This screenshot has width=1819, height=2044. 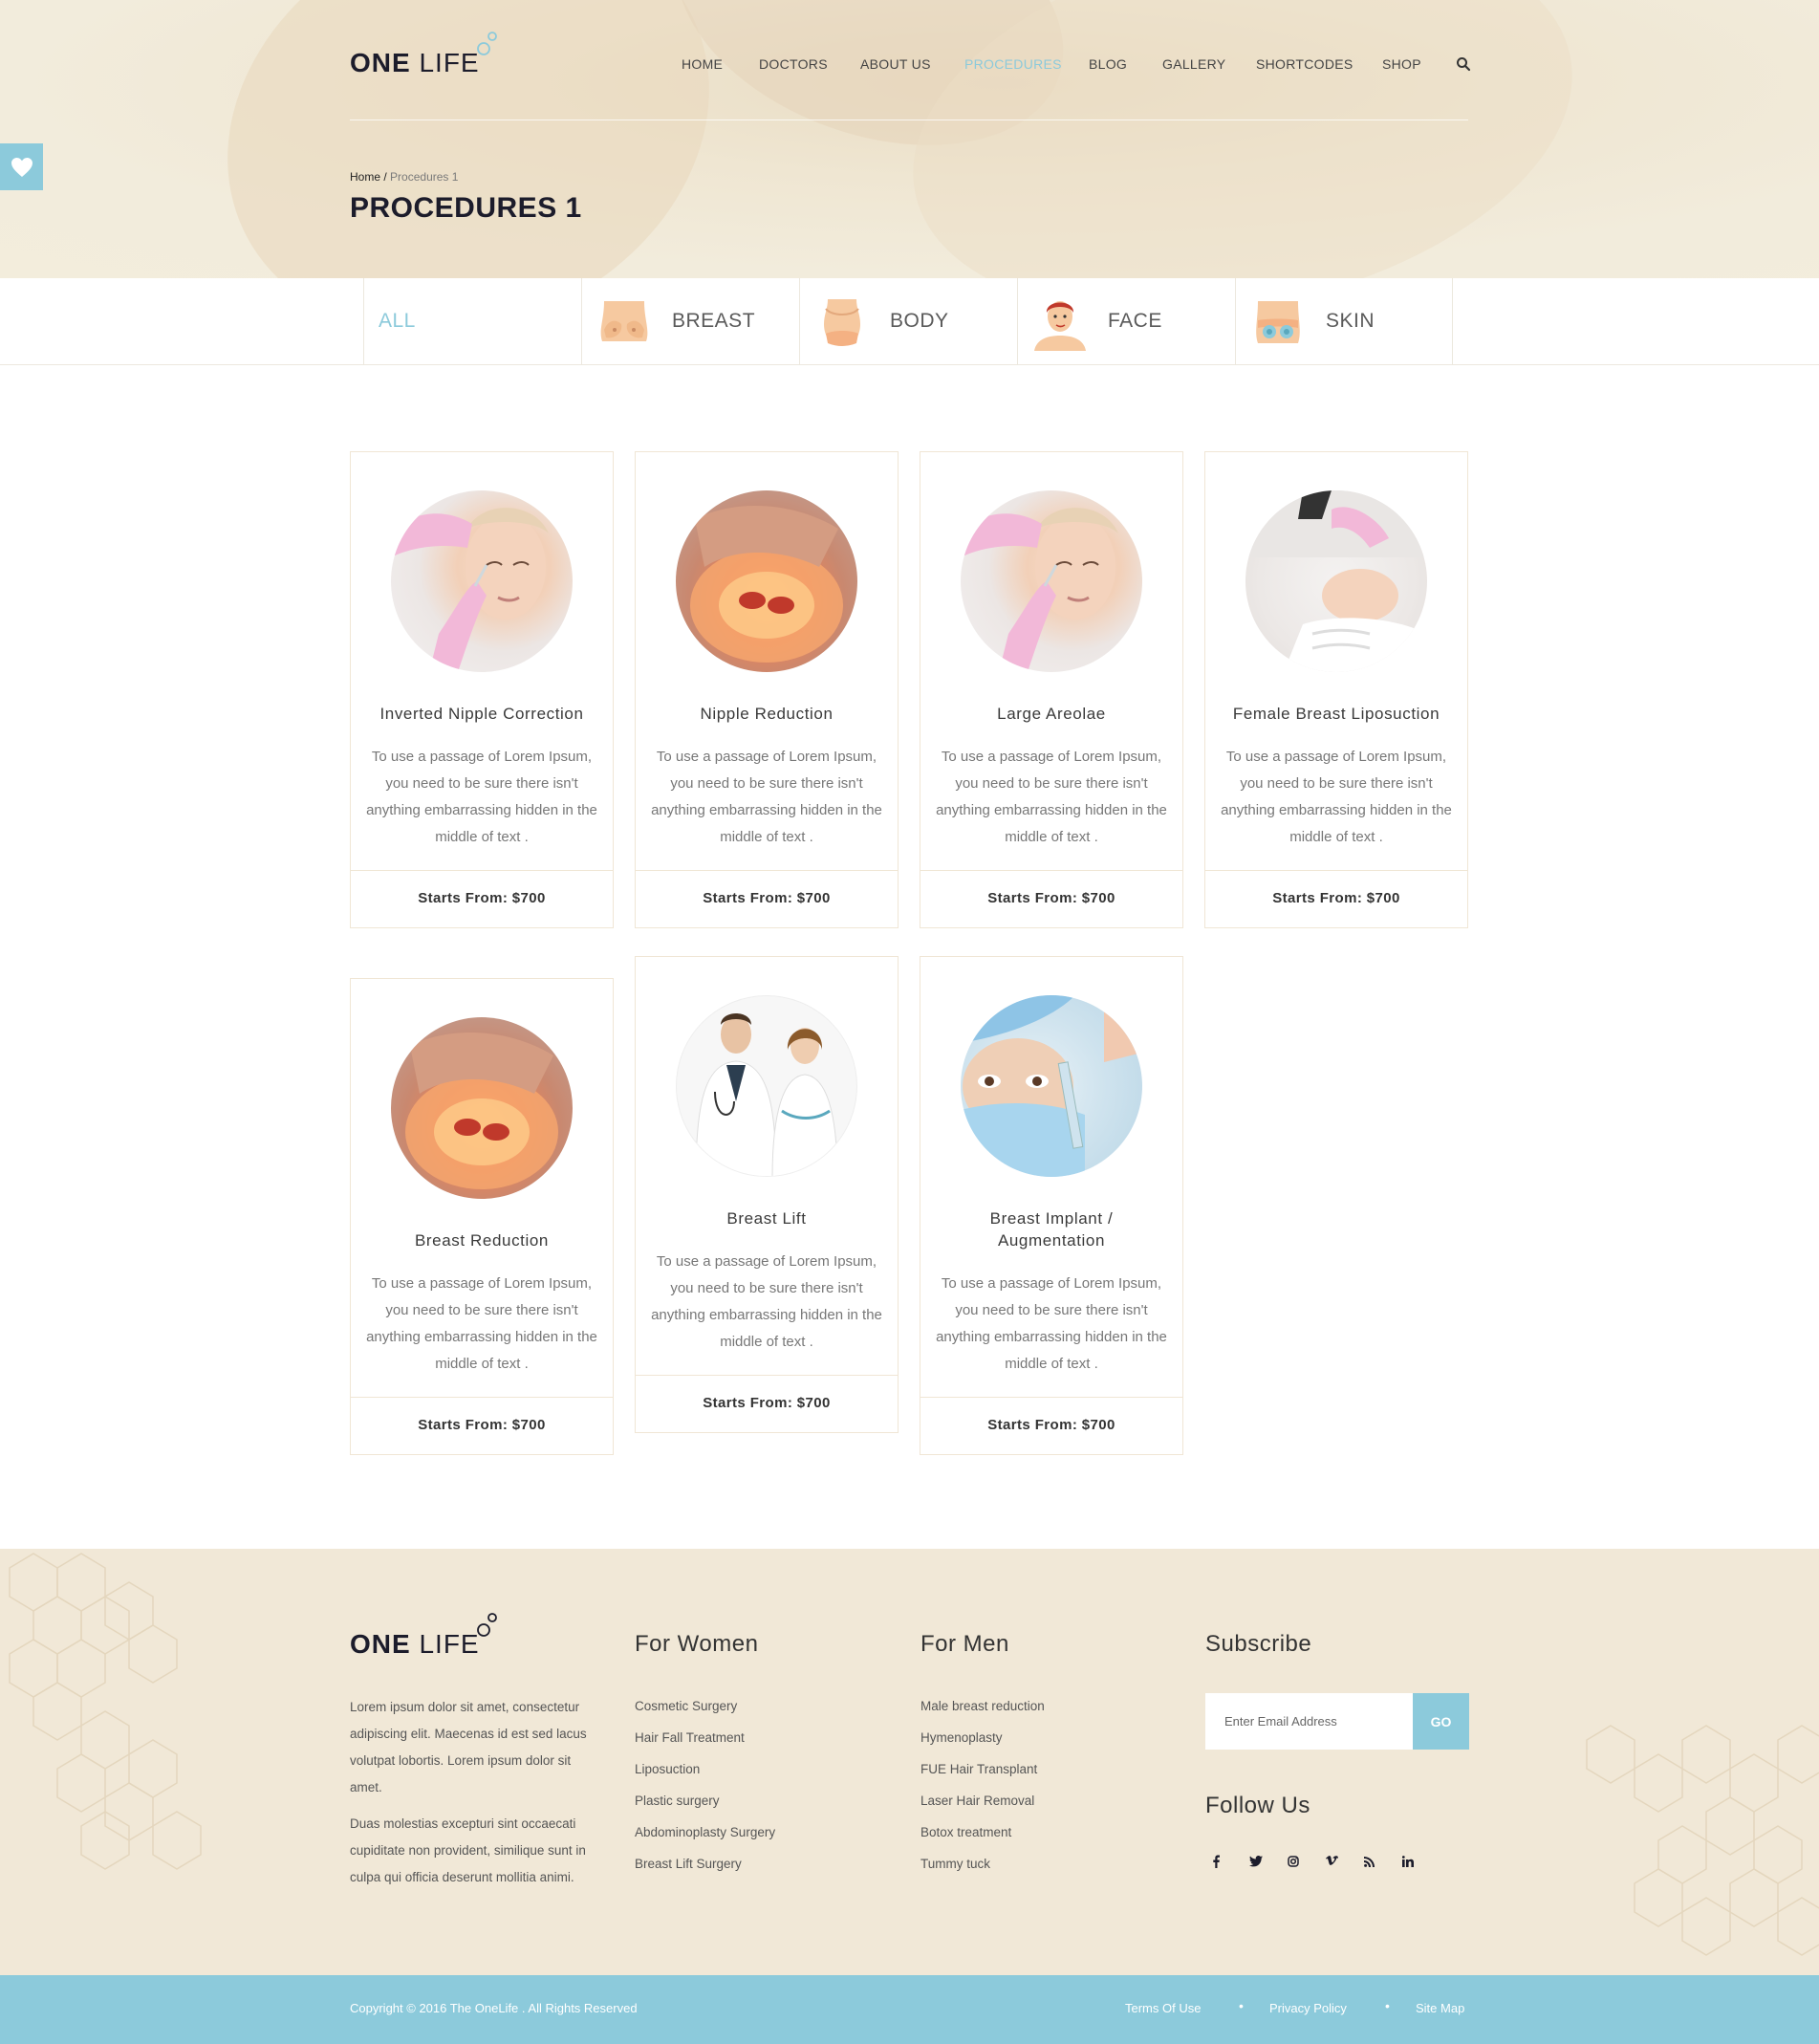 What do you see at coordinates (1703, 1840) in the screenshot?
I see `hexagon-pattern-right` at bounding box center [1703, 1840].